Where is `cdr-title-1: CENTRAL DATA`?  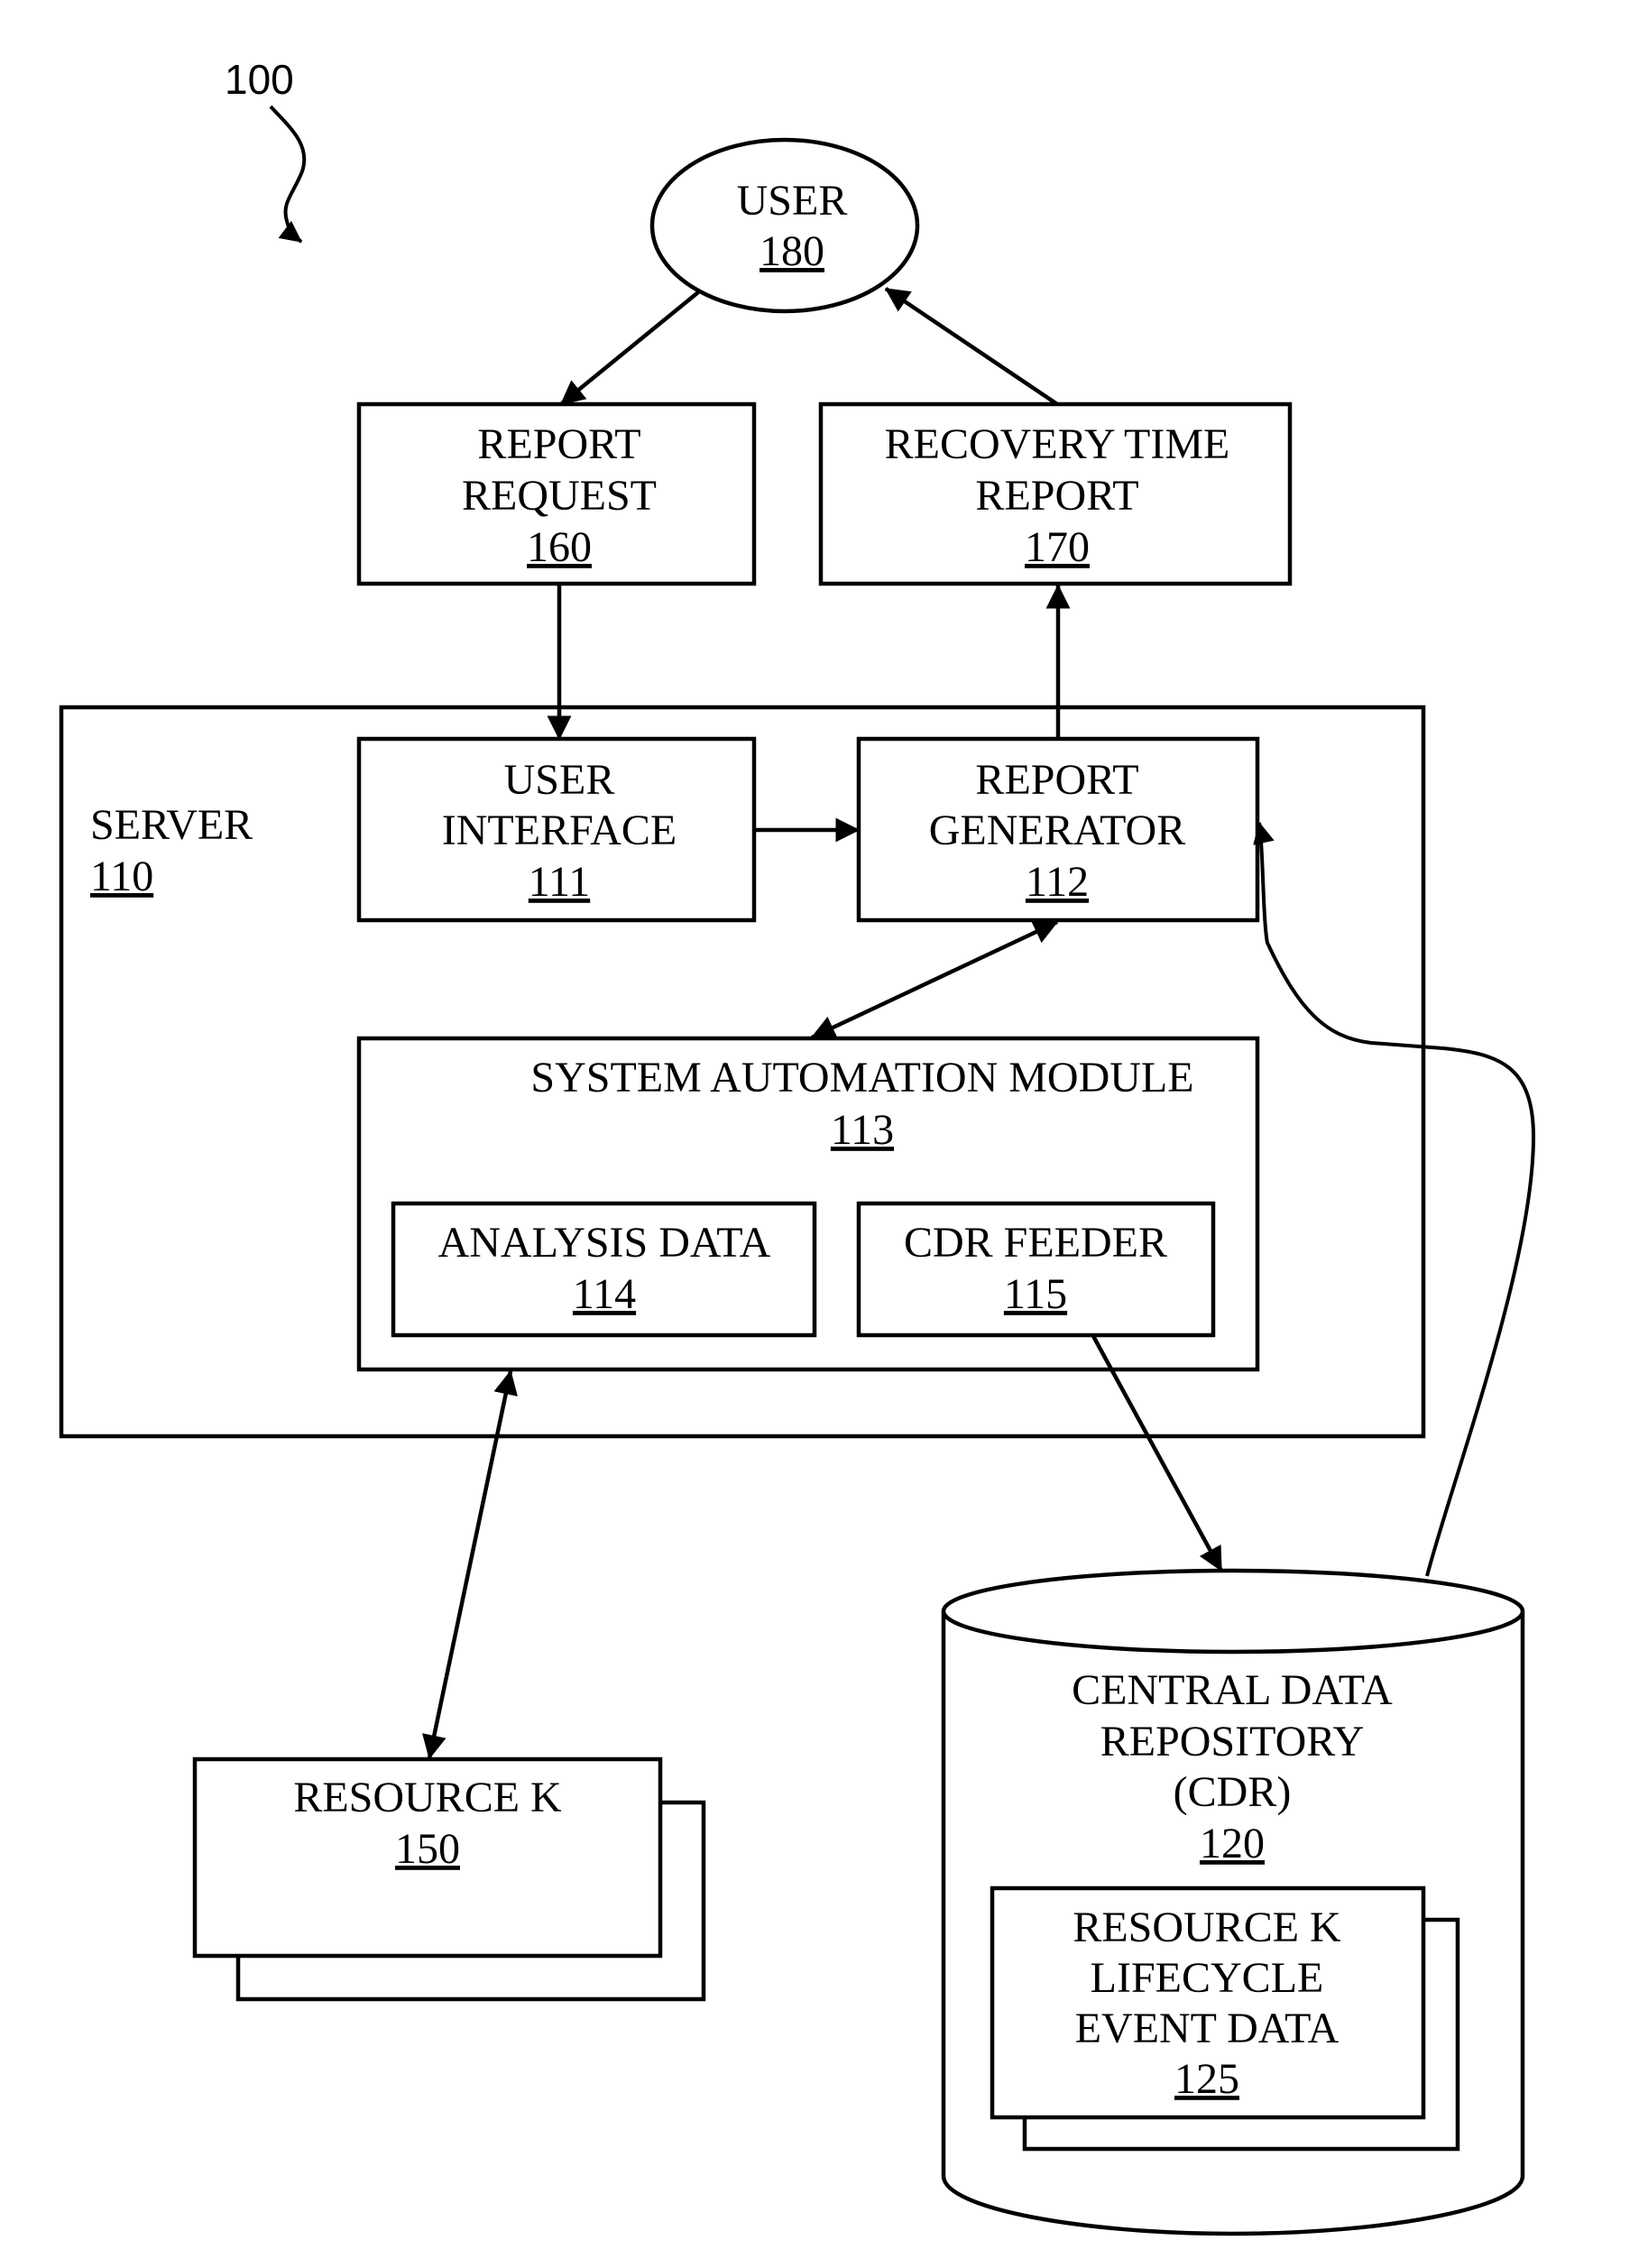
cdr-title-1: CENTRAL DATA is located at coordinates (1233, 1690).